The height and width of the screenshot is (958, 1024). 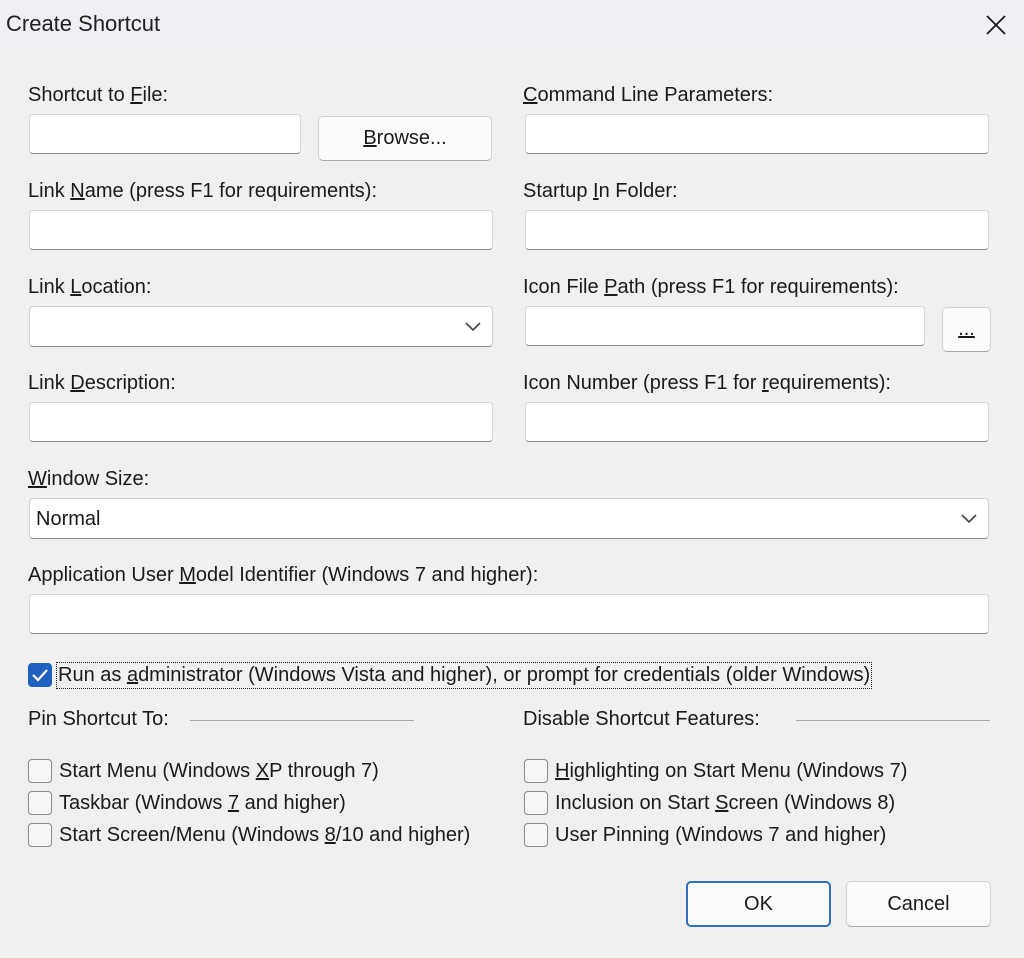 I want to click on disable-user-pinning-label: User Pinning (Windows 7 and higher), so click(x=720, y=835).